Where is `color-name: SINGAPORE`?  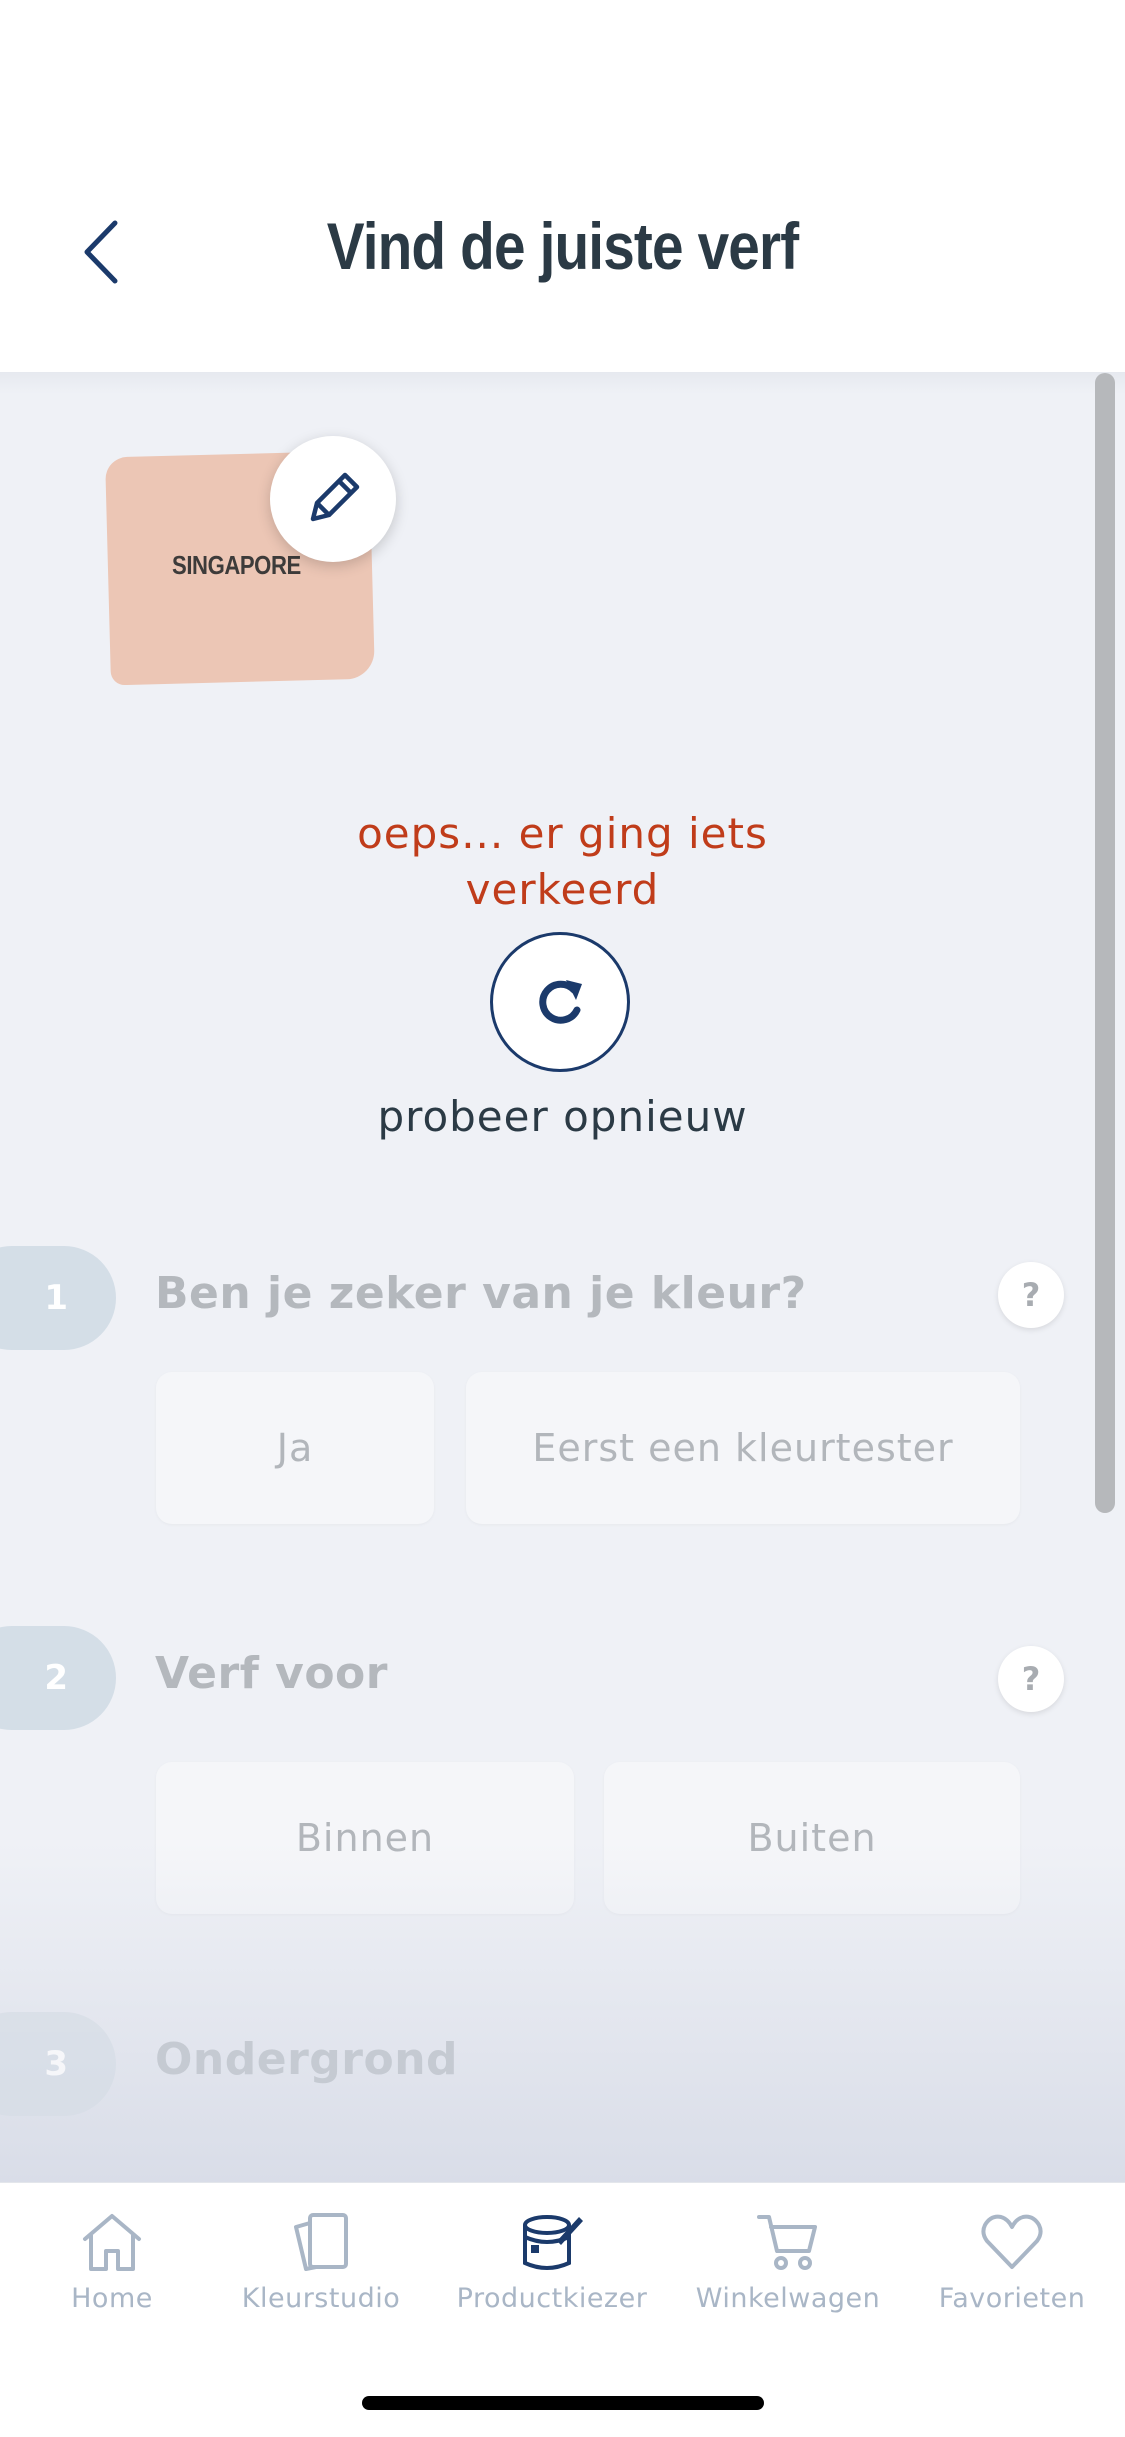
color-name: SINGAPORE is located at coordinates (236, 565).